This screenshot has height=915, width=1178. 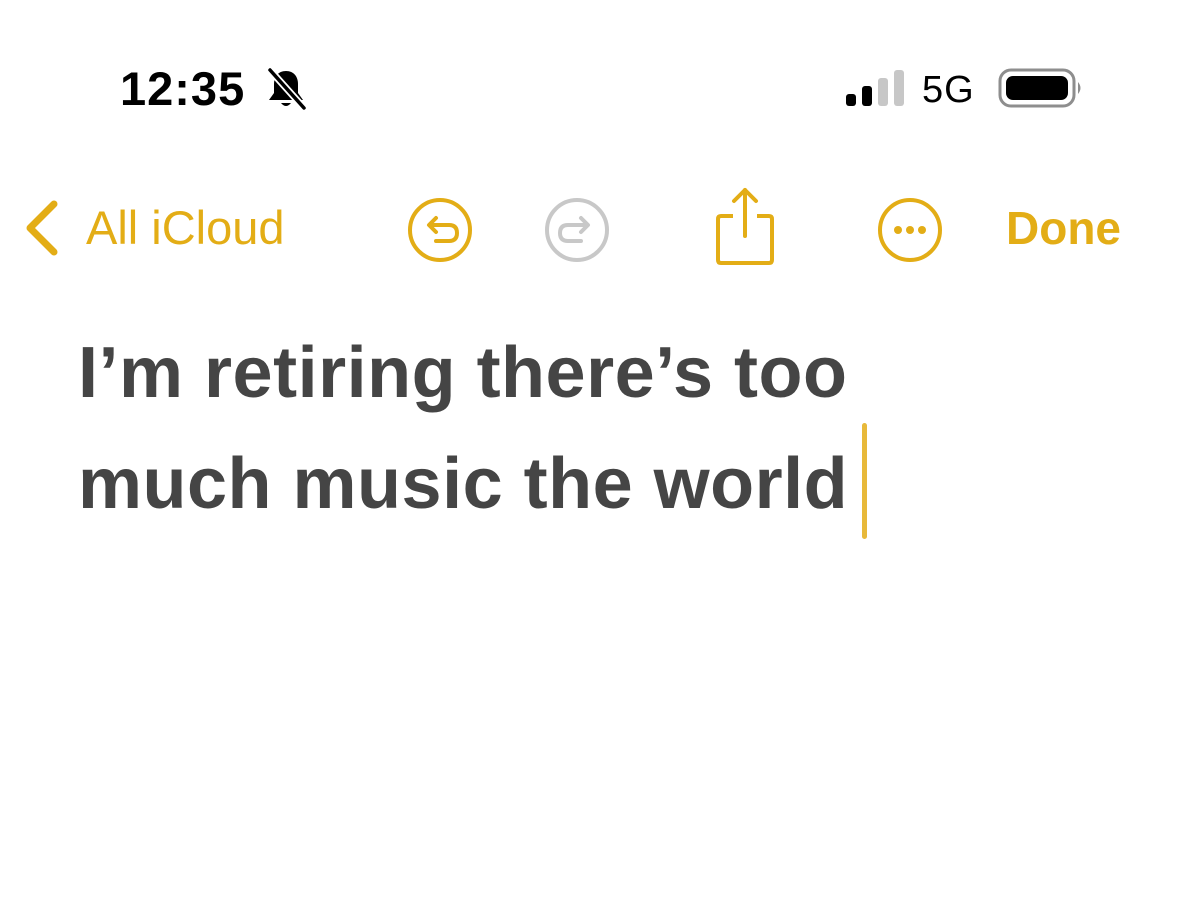 What do you see at coordinates (185, 227) in the screenshot?
I see `back-button-label: All iCloud` at bounding box center [185, 227].